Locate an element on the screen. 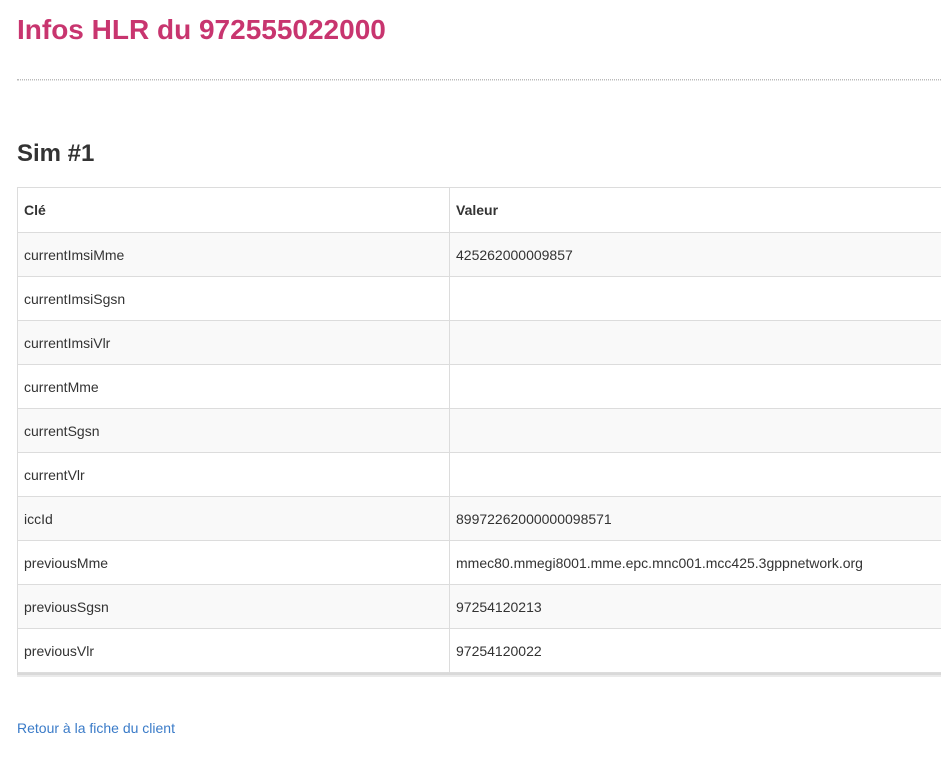 The height and width of the screenshot is (779, 941). row-key: iccId is located at coordinates (233, 518).